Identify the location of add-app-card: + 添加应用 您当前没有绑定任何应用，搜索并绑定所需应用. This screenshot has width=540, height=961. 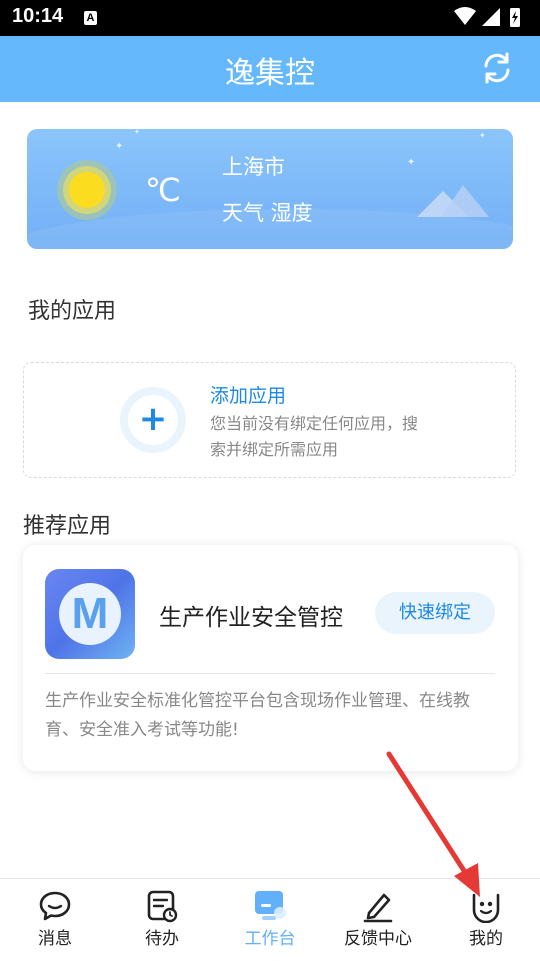
(269, 420).